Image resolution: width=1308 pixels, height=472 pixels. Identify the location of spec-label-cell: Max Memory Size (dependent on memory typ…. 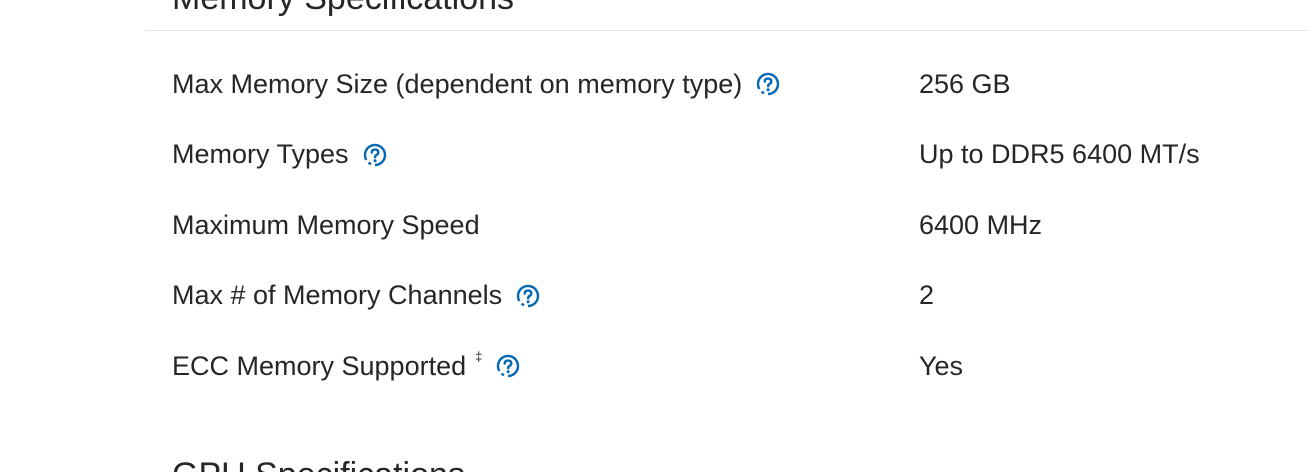
(476, 84).